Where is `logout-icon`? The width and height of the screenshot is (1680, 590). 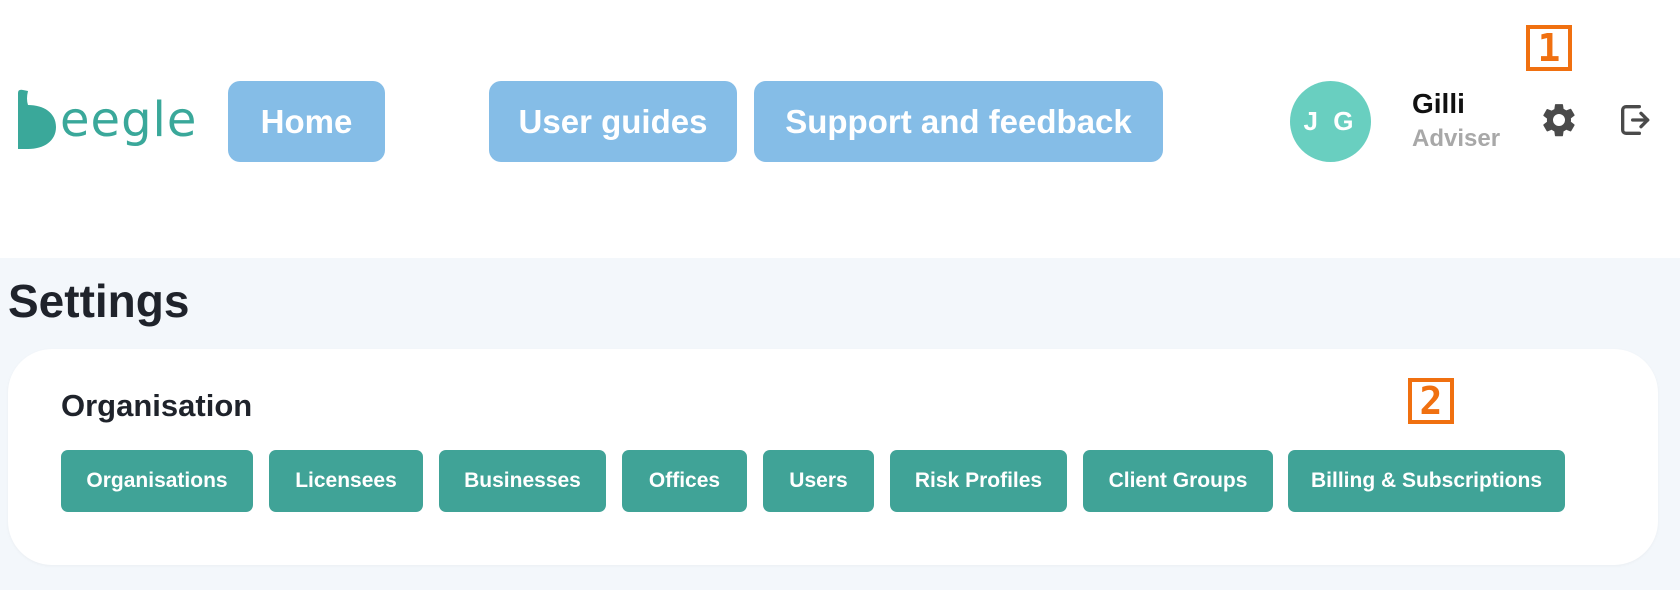
logout-icon is located at coordinates (1635, 120).